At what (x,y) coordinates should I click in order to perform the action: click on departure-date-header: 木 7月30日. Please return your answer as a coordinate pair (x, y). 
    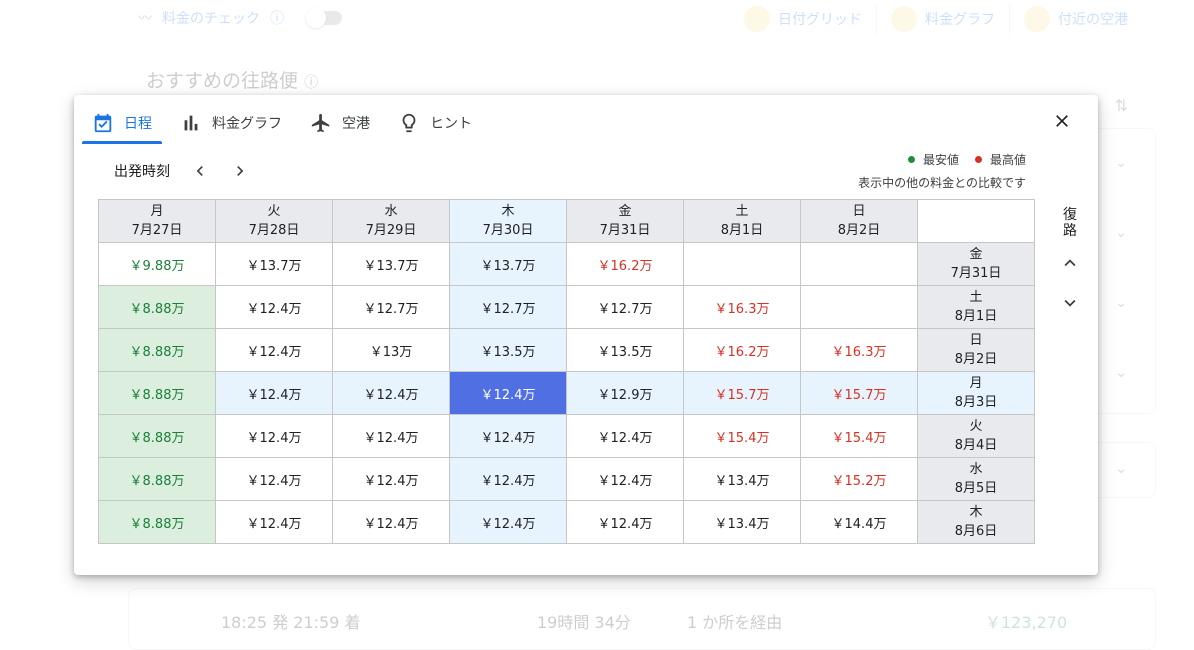
    Looking at the image, I should click on (508, 221).